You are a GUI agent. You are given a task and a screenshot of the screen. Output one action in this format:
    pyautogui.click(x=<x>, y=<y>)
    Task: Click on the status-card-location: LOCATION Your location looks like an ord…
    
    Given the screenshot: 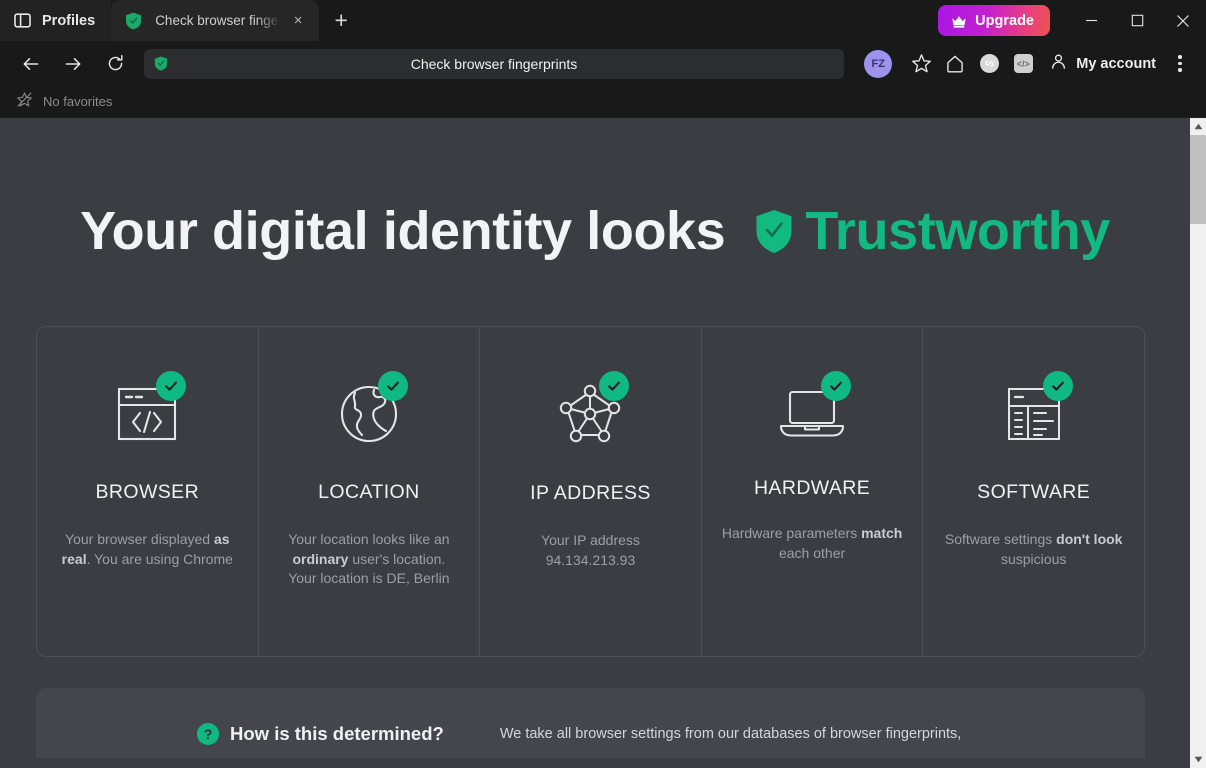 What is the action you would take?
    pyautogui.click(x=368, y=491)
    